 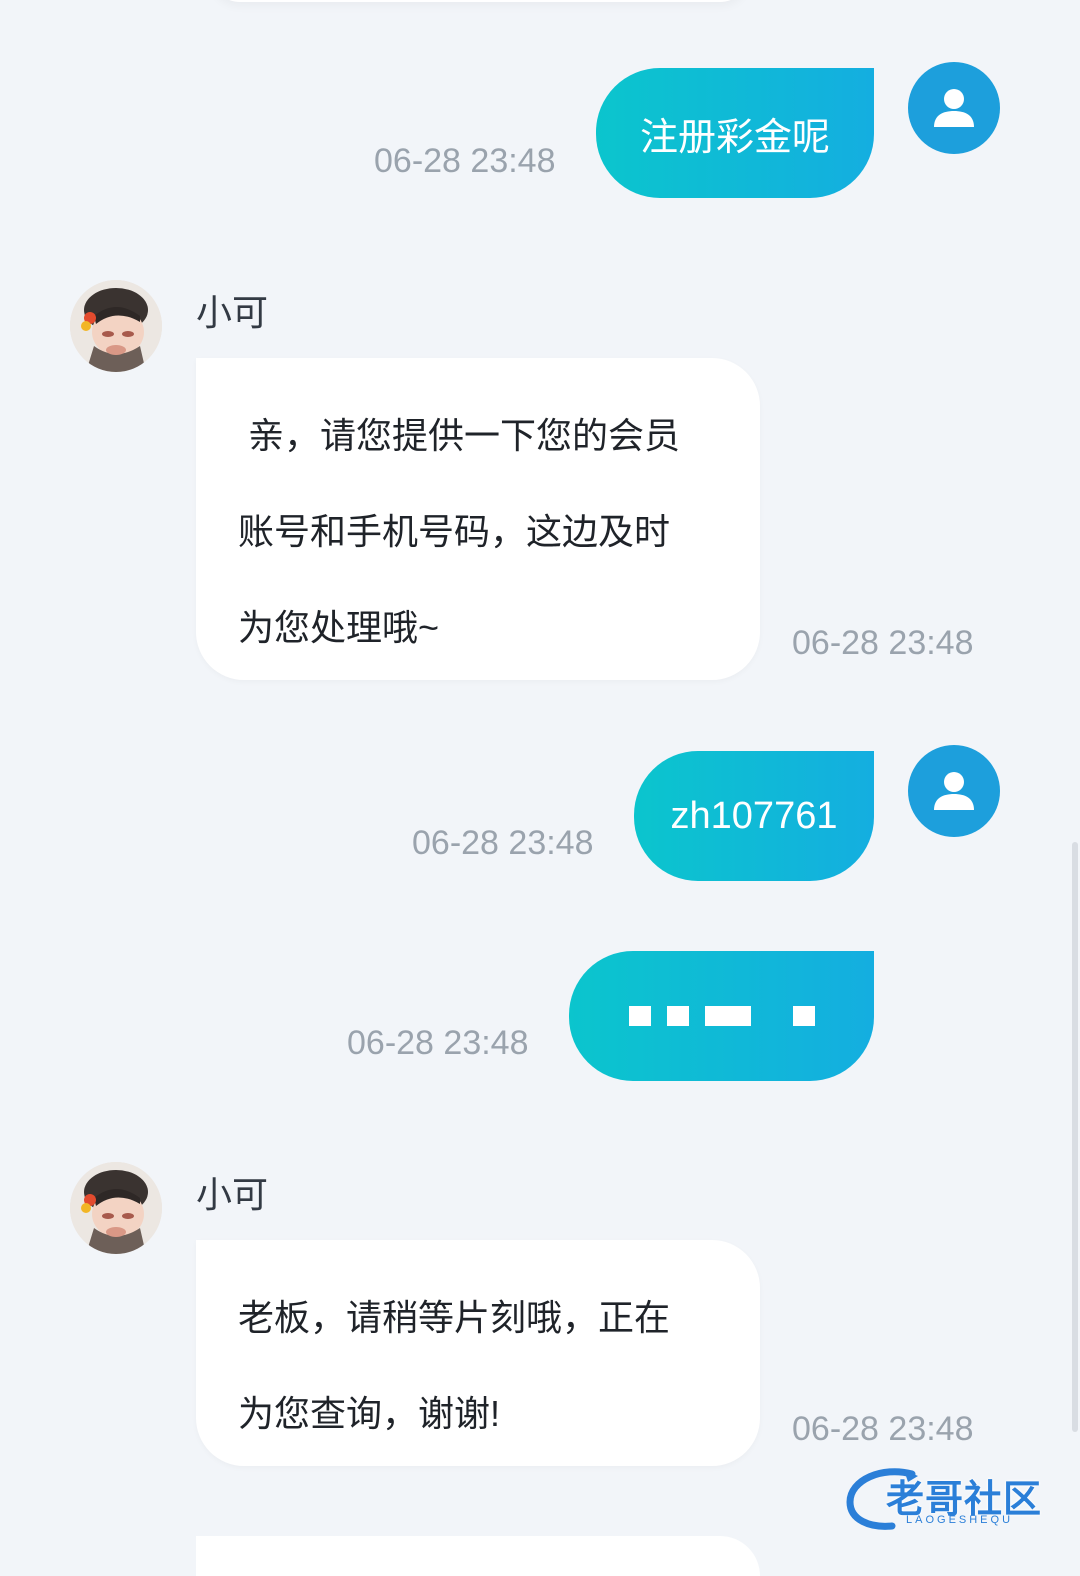 I want to click on previous-message-bubble, so click(x=480, y=1).